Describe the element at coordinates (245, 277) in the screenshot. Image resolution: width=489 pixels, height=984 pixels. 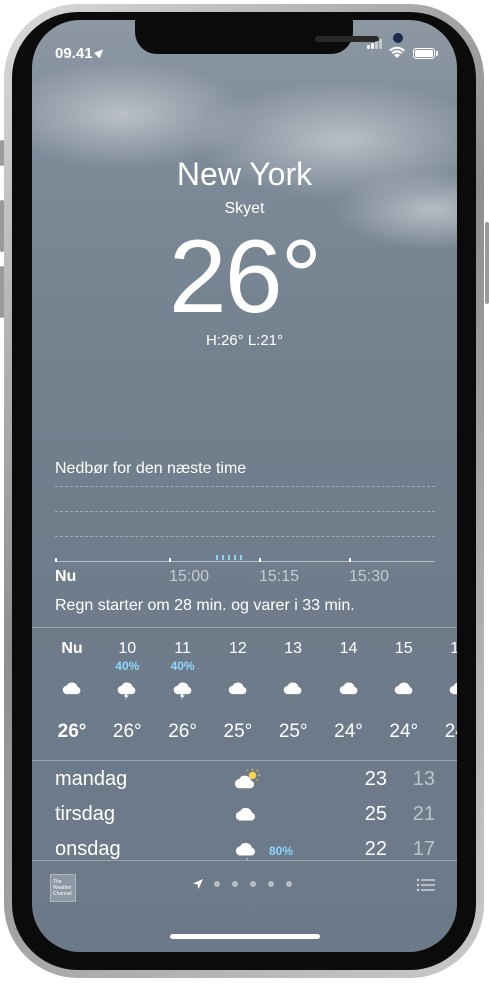
I see `current-temperature: 26°` at that location.